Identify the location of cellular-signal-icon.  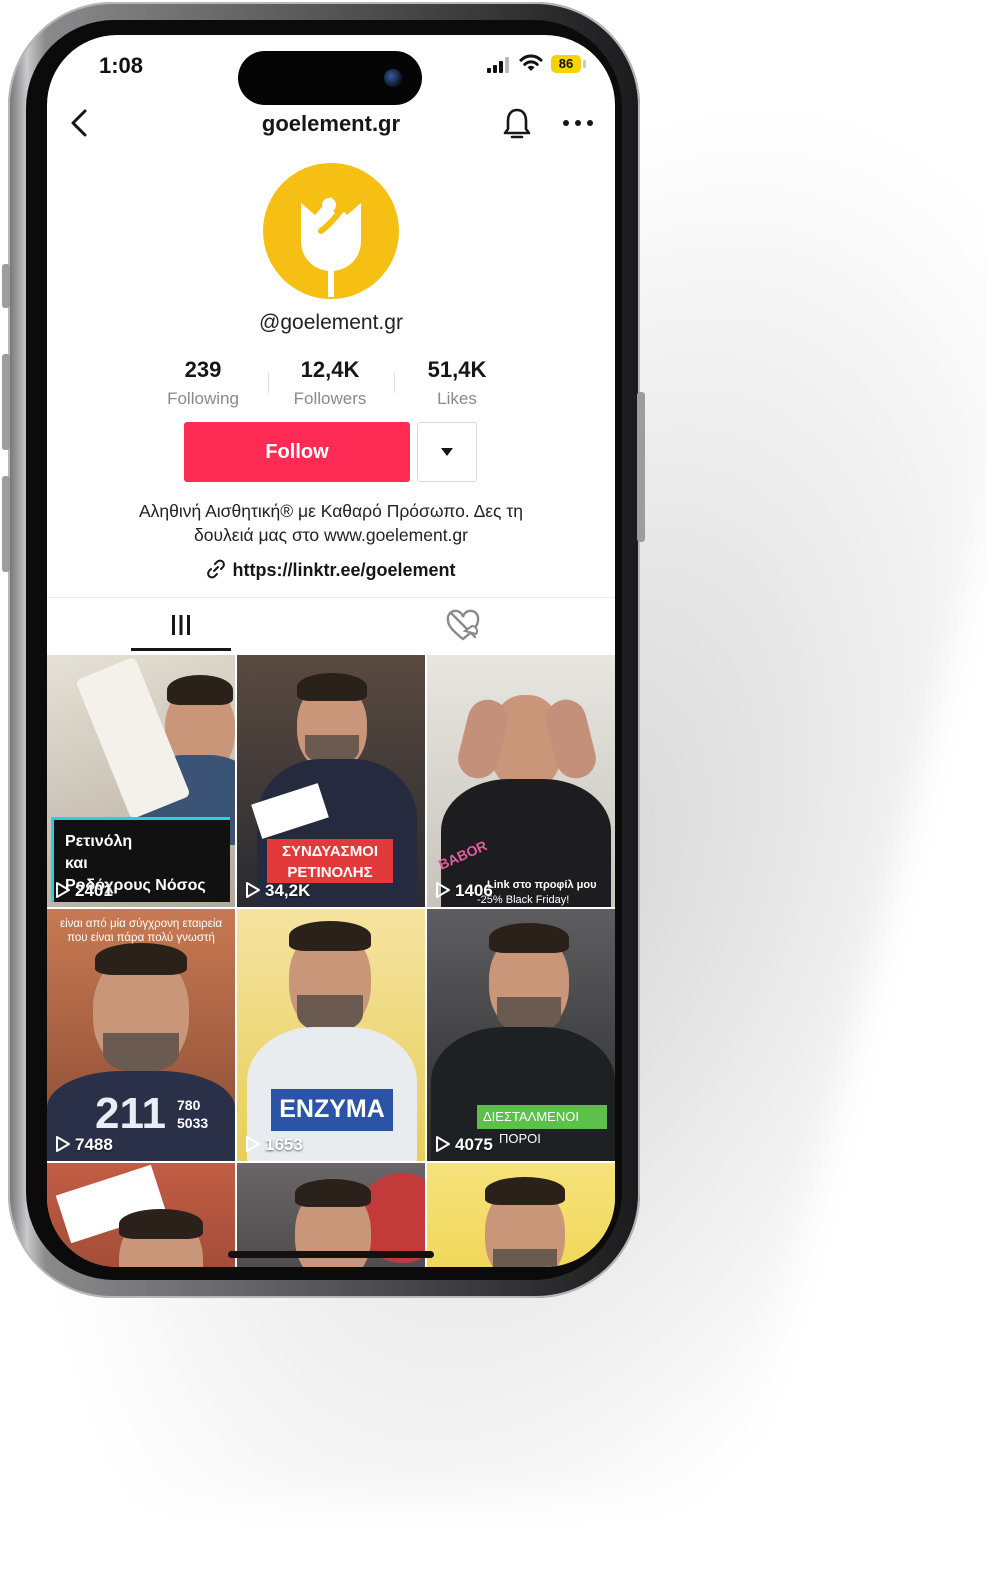
(498, 65).